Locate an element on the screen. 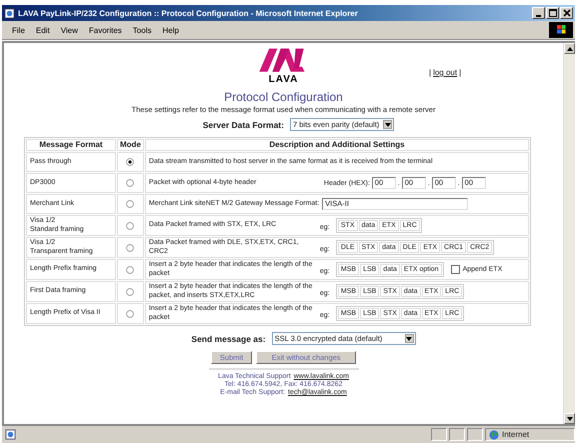 The width and height of the screenshot is (577, 443). scroll-up-button is located at coordinates (569, 48).